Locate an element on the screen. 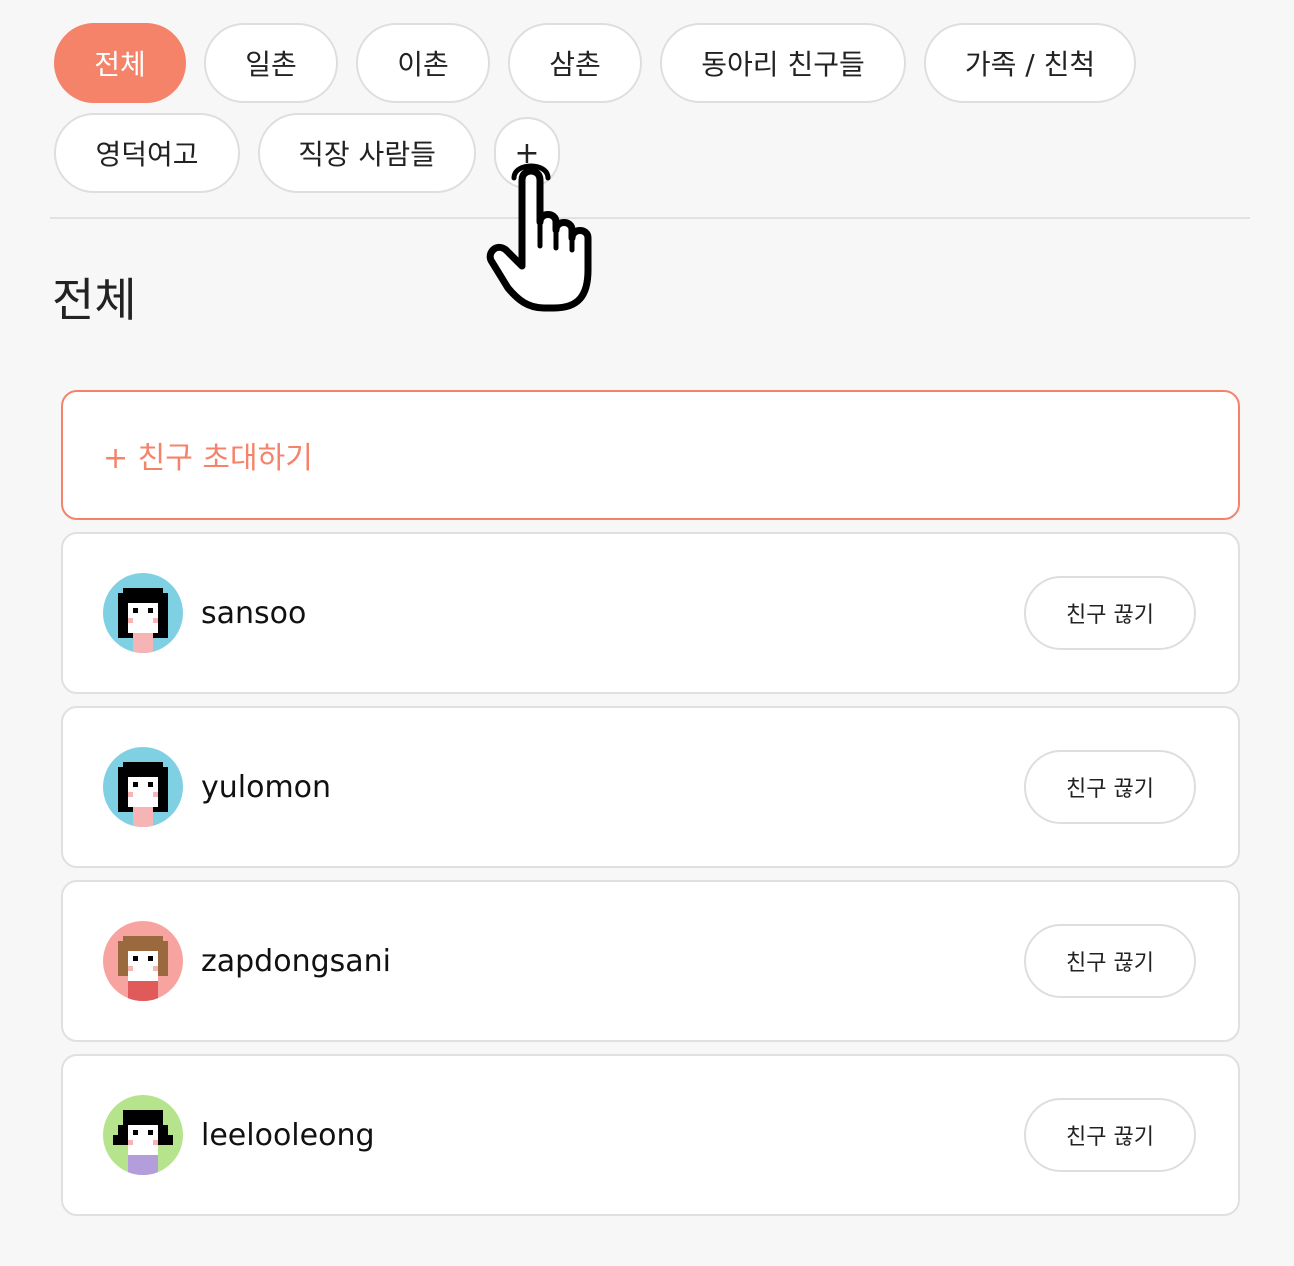 The width and height of the screenshot is (1294, 1266). page-title: 전체 is located at coordinates (94, 300).